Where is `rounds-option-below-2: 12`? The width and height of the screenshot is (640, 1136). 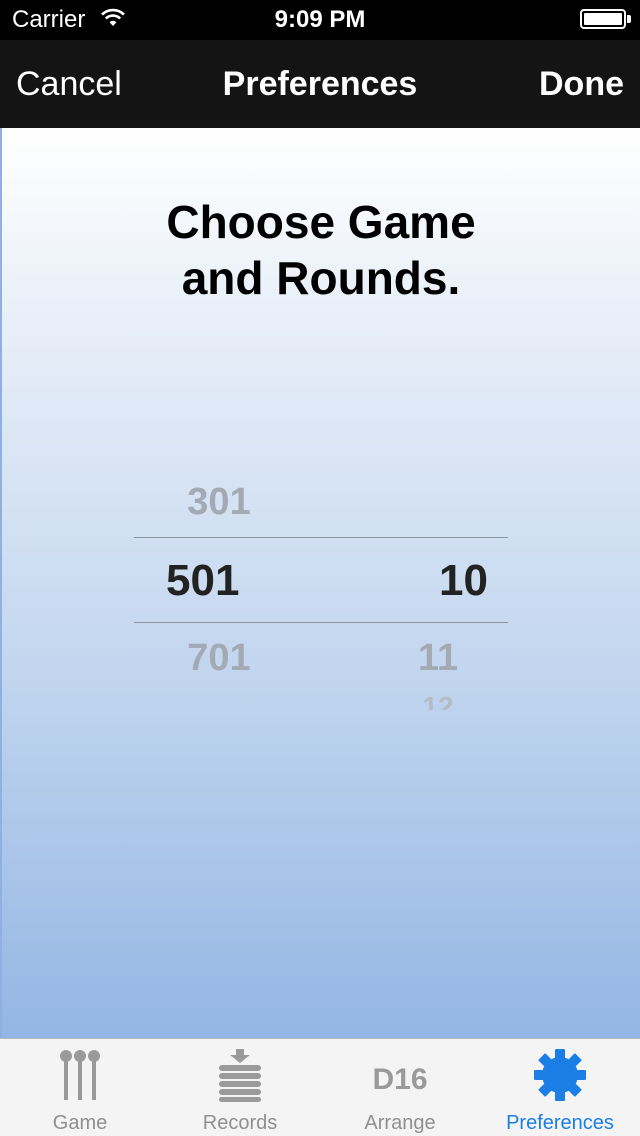
rounds-option-below-2: 12 is located at coordinates (438, 703).